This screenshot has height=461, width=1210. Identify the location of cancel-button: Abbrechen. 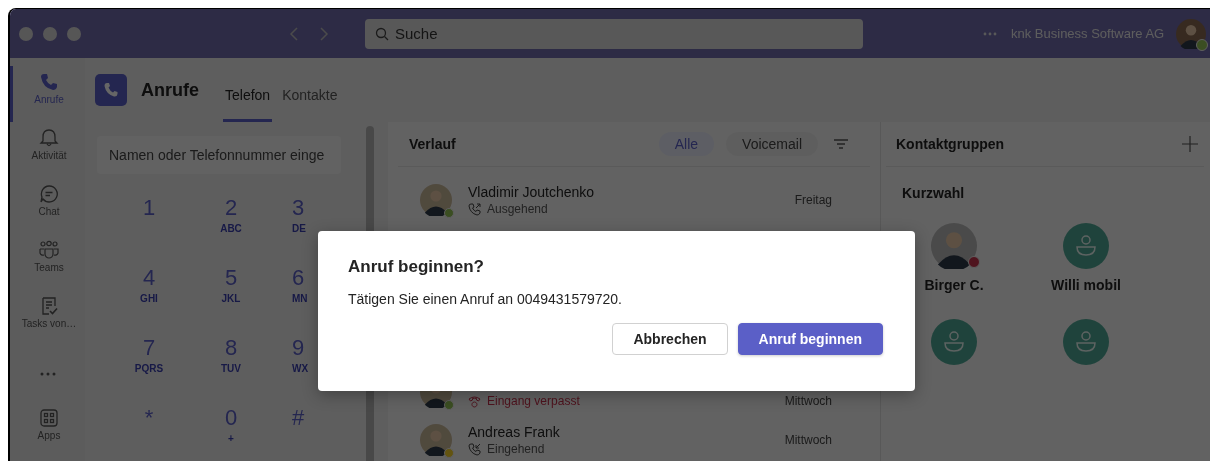
(670, 339).